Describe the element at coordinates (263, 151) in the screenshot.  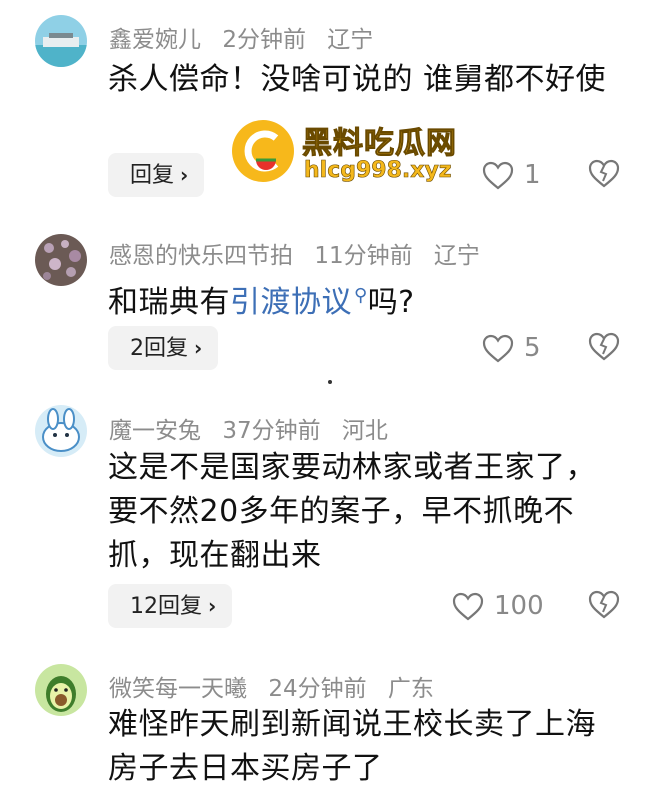
I see `watermark-logo-icon` at that location.